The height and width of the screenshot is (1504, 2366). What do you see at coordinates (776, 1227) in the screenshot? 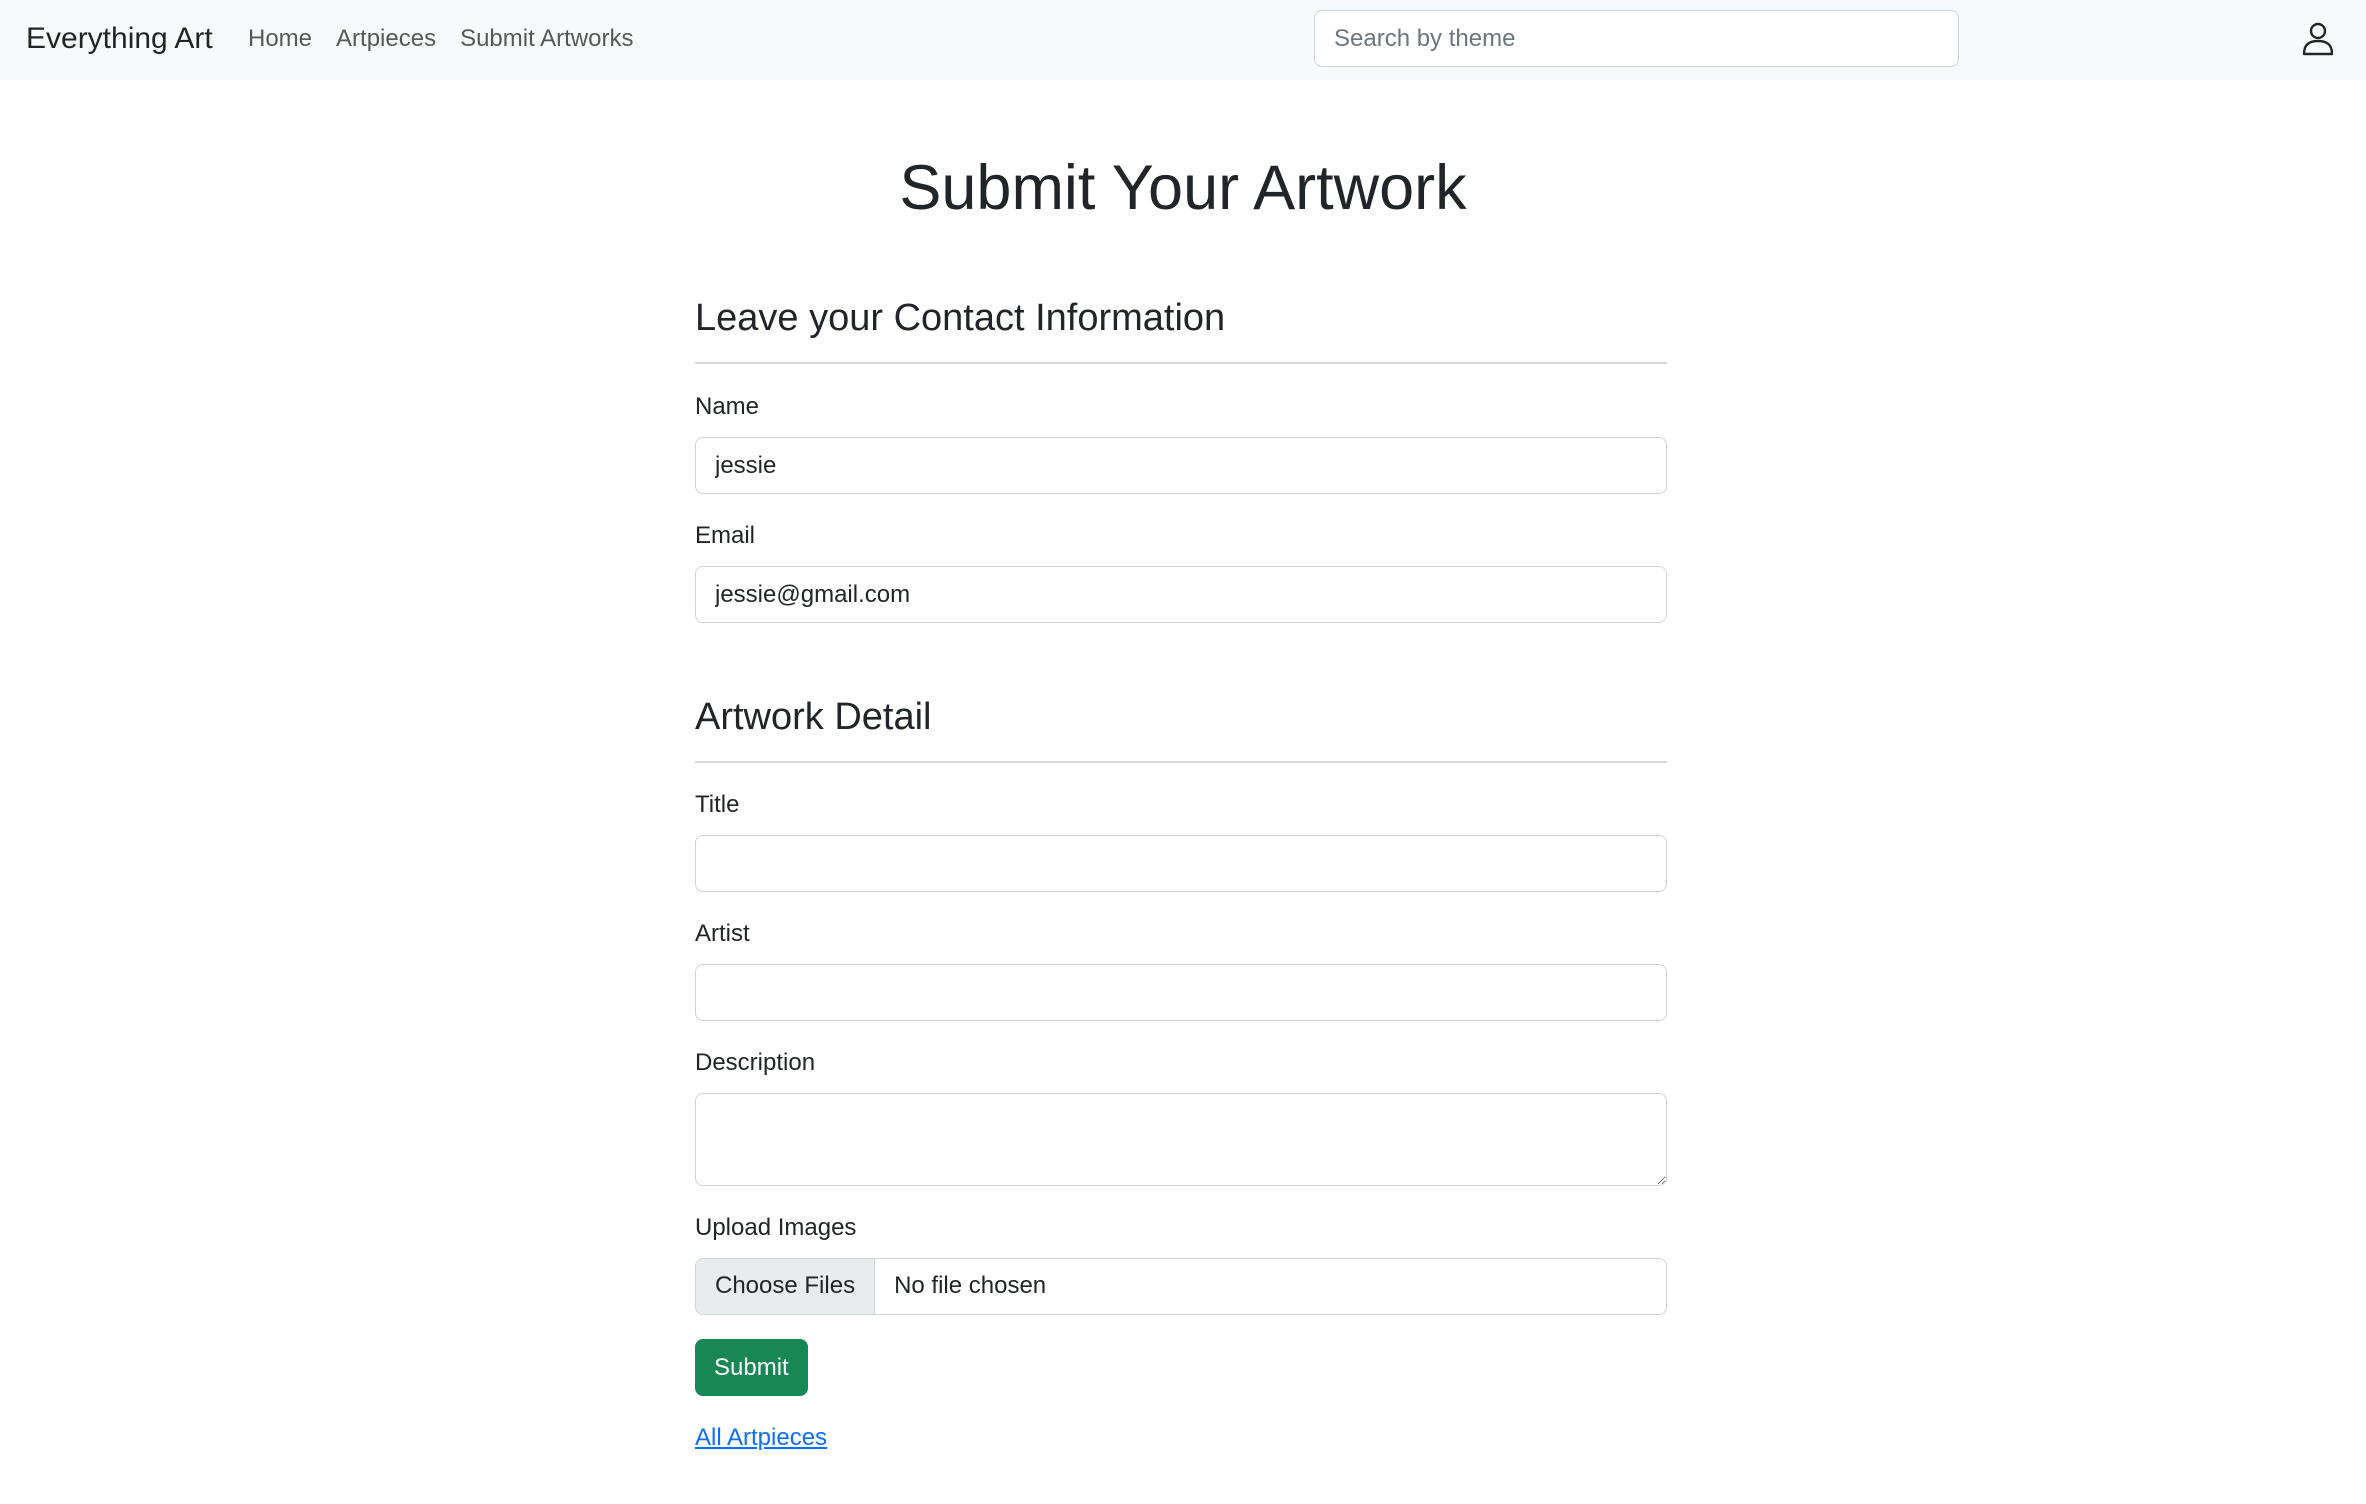
I see `upload-images-label: Upload Images` at bounding box center [776, 1227].